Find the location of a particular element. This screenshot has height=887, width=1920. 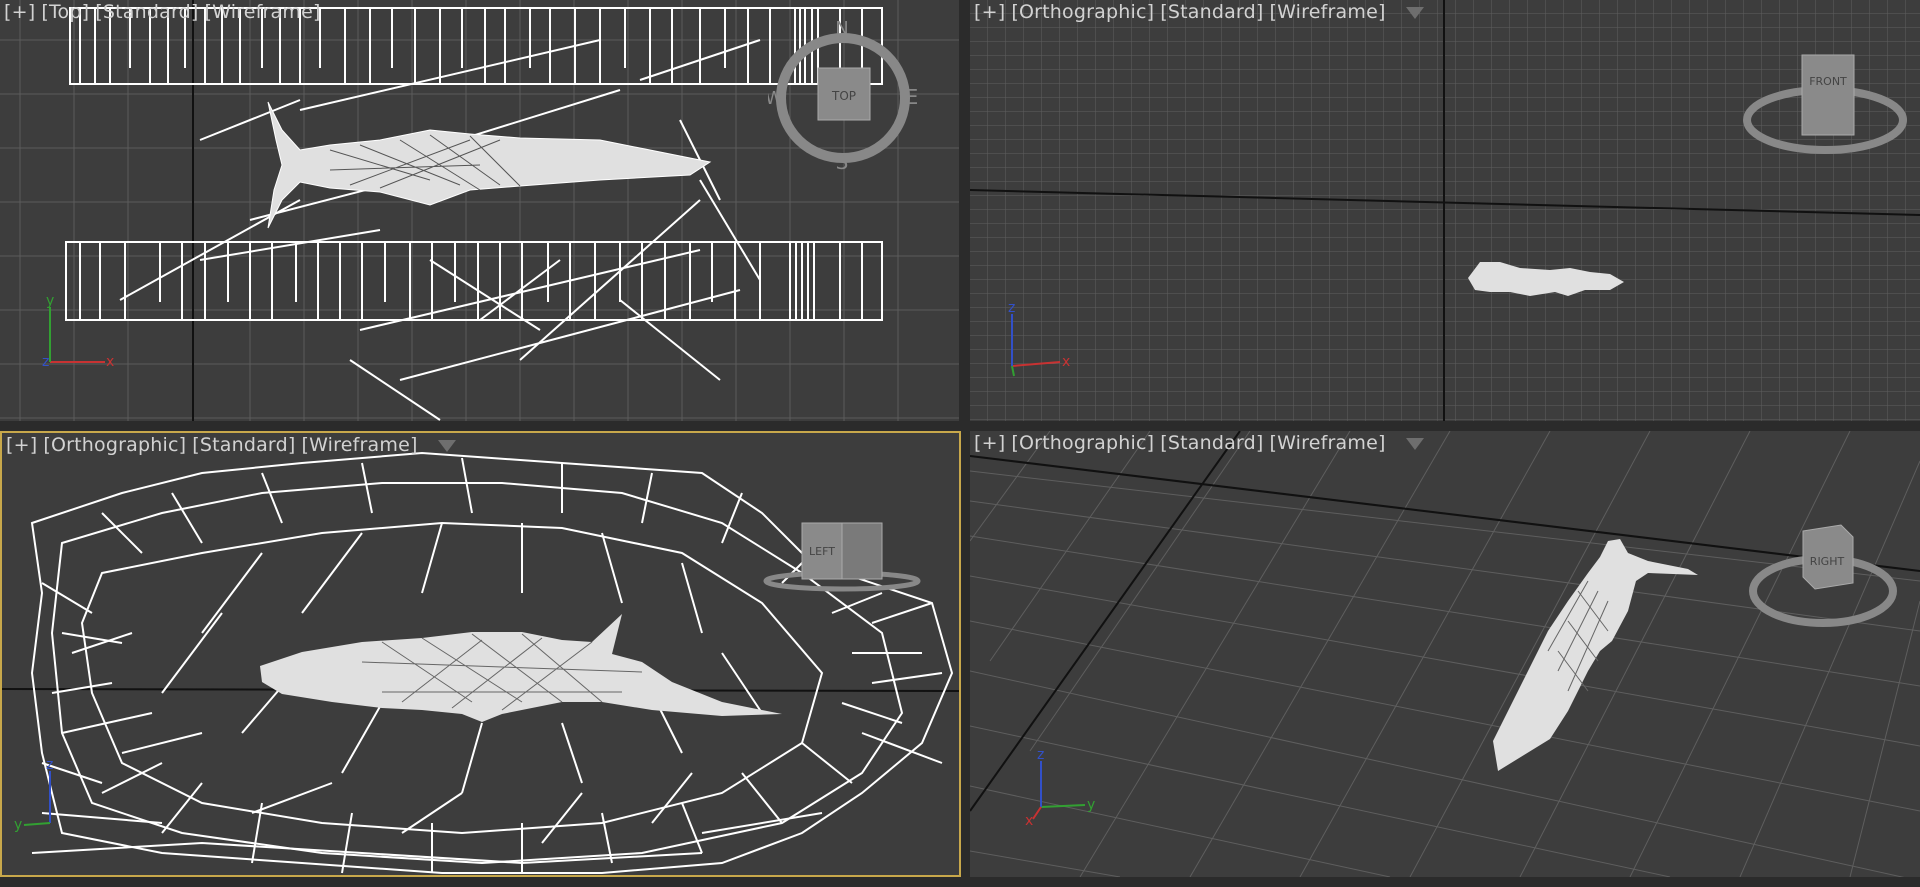

viewport-left-view-menu: [Orthographic] is located at coordinates (114, 445).